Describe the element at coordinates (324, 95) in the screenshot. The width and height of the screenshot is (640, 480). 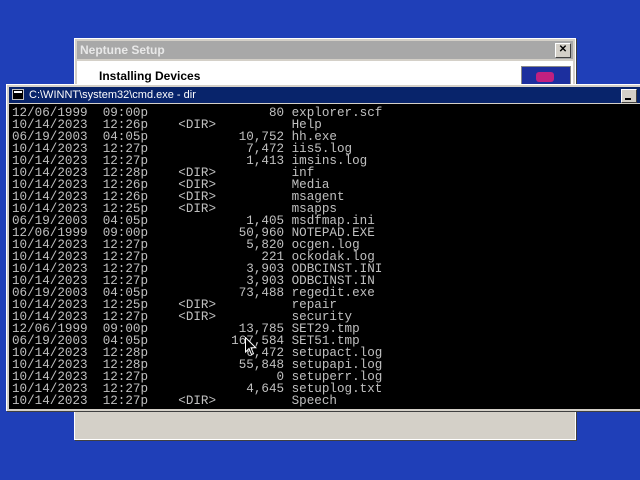
I see `cmd-window-titlebar: C:\WINNT\system32\cmd.exe - dir` at that location.